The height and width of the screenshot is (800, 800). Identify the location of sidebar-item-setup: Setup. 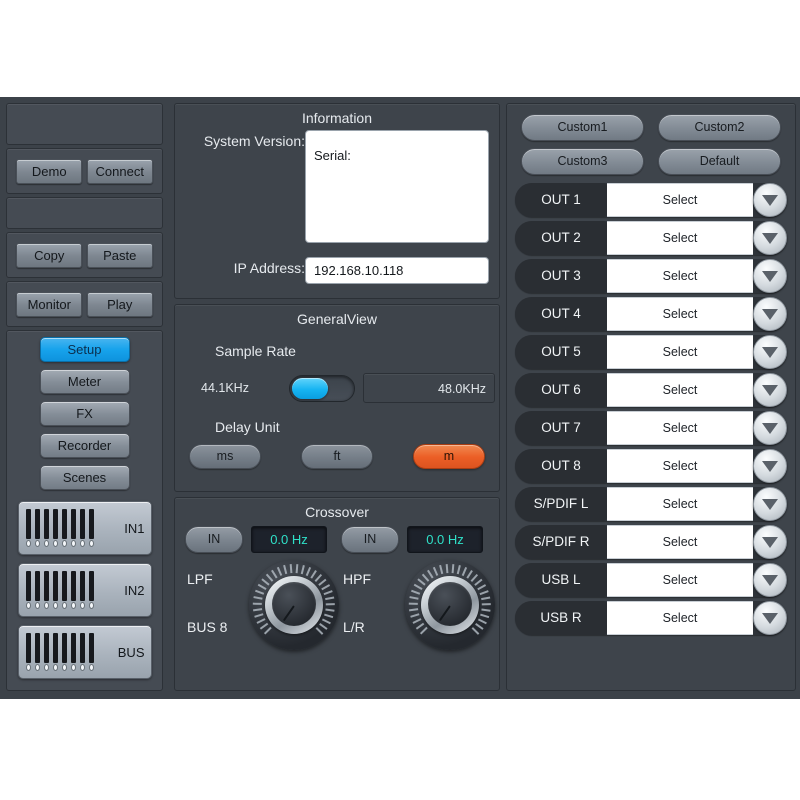
(84, 349).